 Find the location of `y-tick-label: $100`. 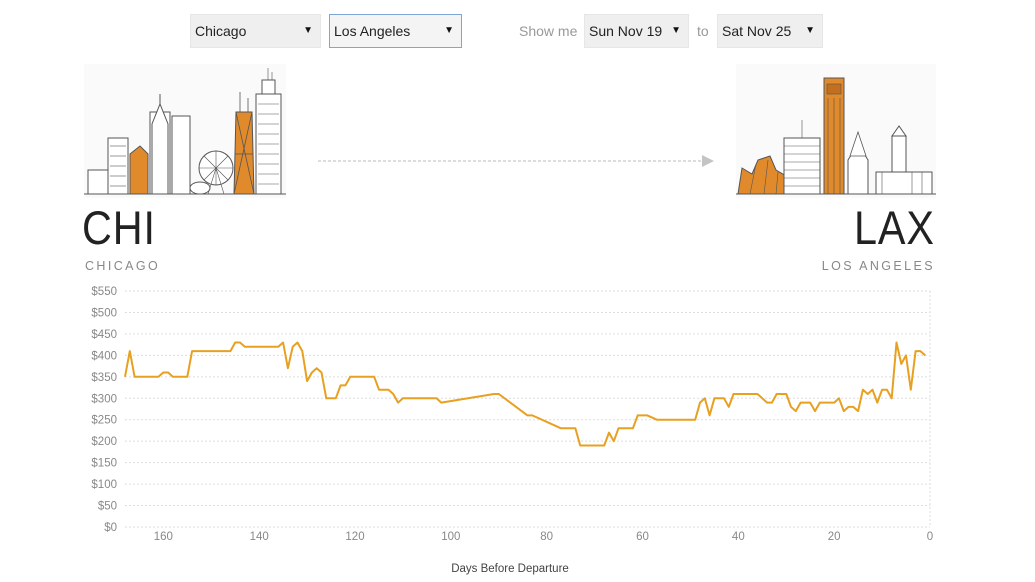

y-tick-label: $100 is located at coordinates (104, 485).